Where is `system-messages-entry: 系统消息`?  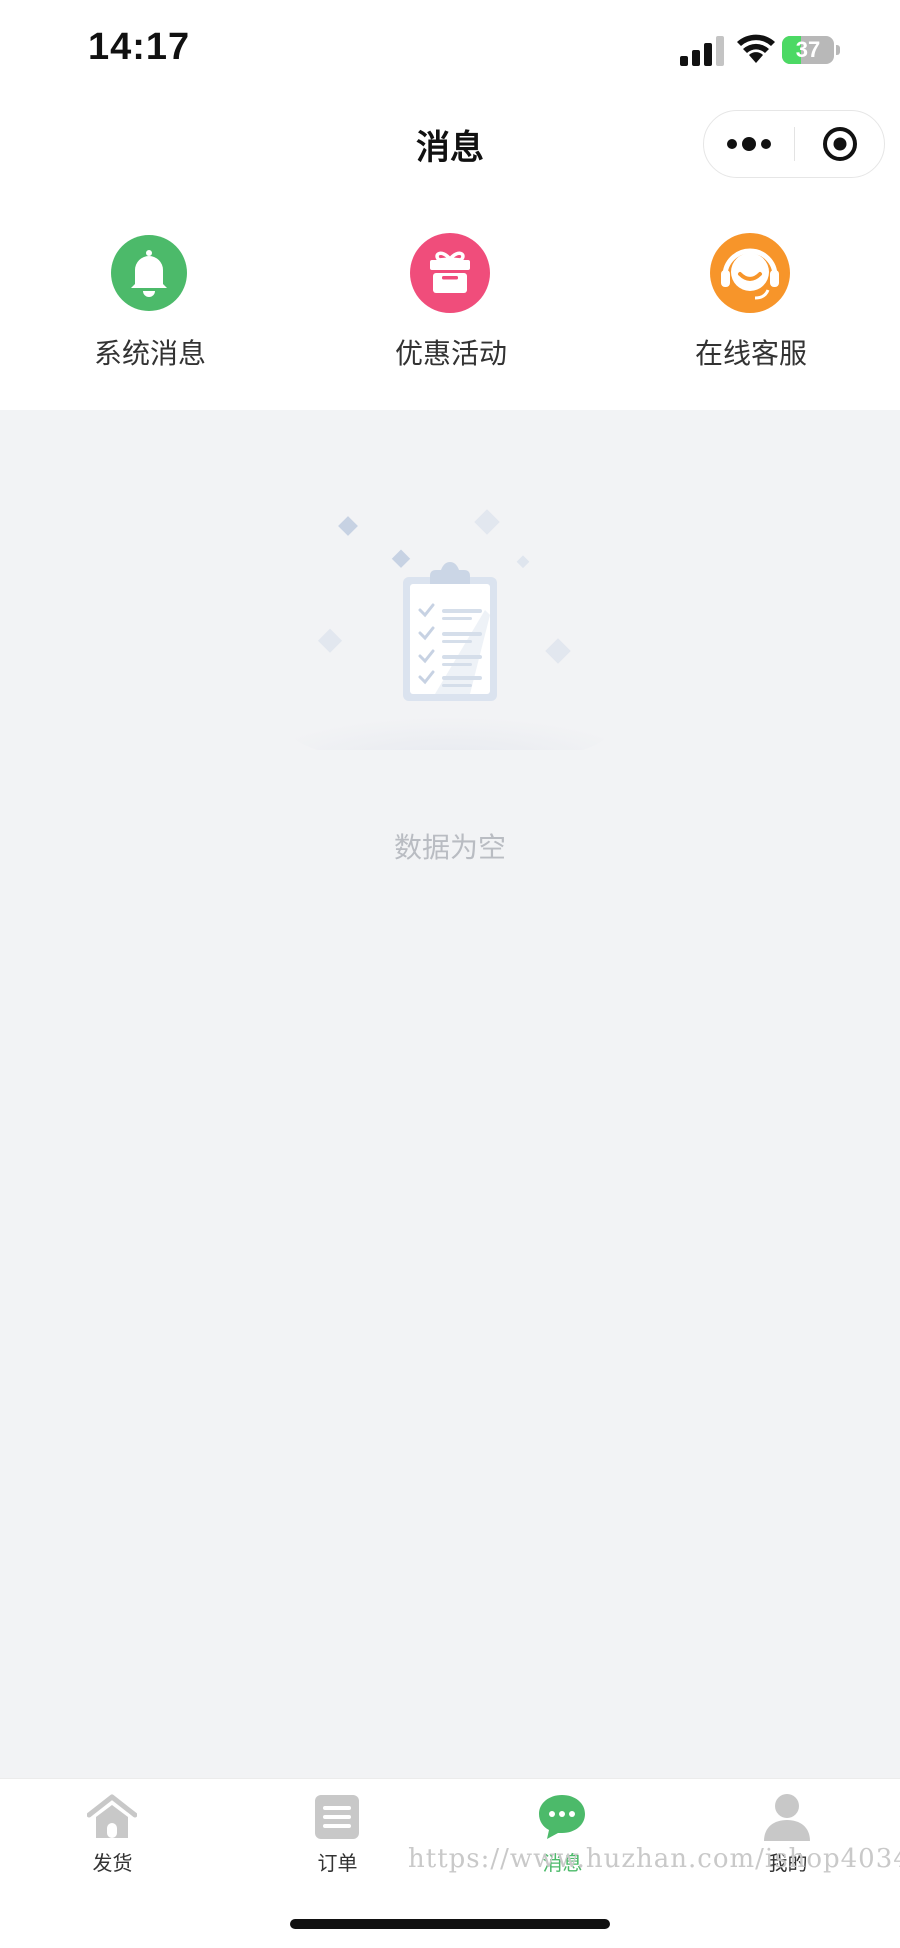
system-messages-entry: 系统消息 is located at coordinates (150, 302).